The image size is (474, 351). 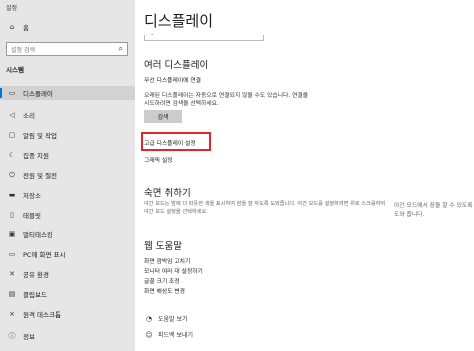 What do you see at coordinates (173, 270) in the screenshot?
I see `help-link-multi-monitor: 모니터 여러 대 설정하기` at bounding box center [173, 270].